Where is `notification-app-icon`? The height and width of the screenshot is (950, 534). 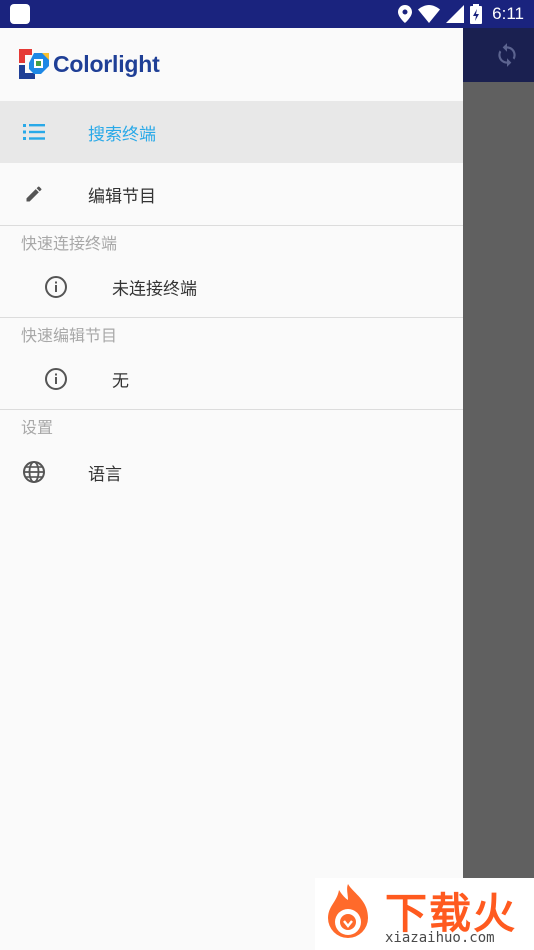
notification-app-icon is located at coordinates (20, 14).